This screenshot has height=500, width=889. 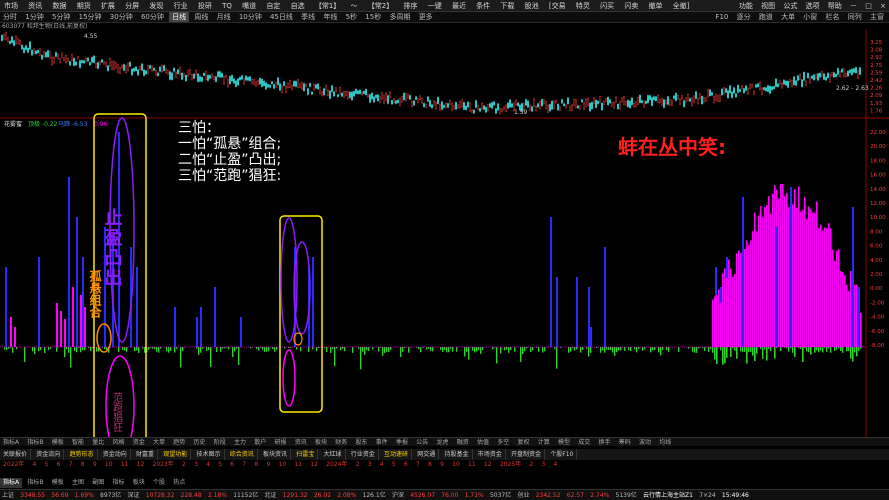 I want to click on indicator-tab: 成交, so click(x=584, y=442).